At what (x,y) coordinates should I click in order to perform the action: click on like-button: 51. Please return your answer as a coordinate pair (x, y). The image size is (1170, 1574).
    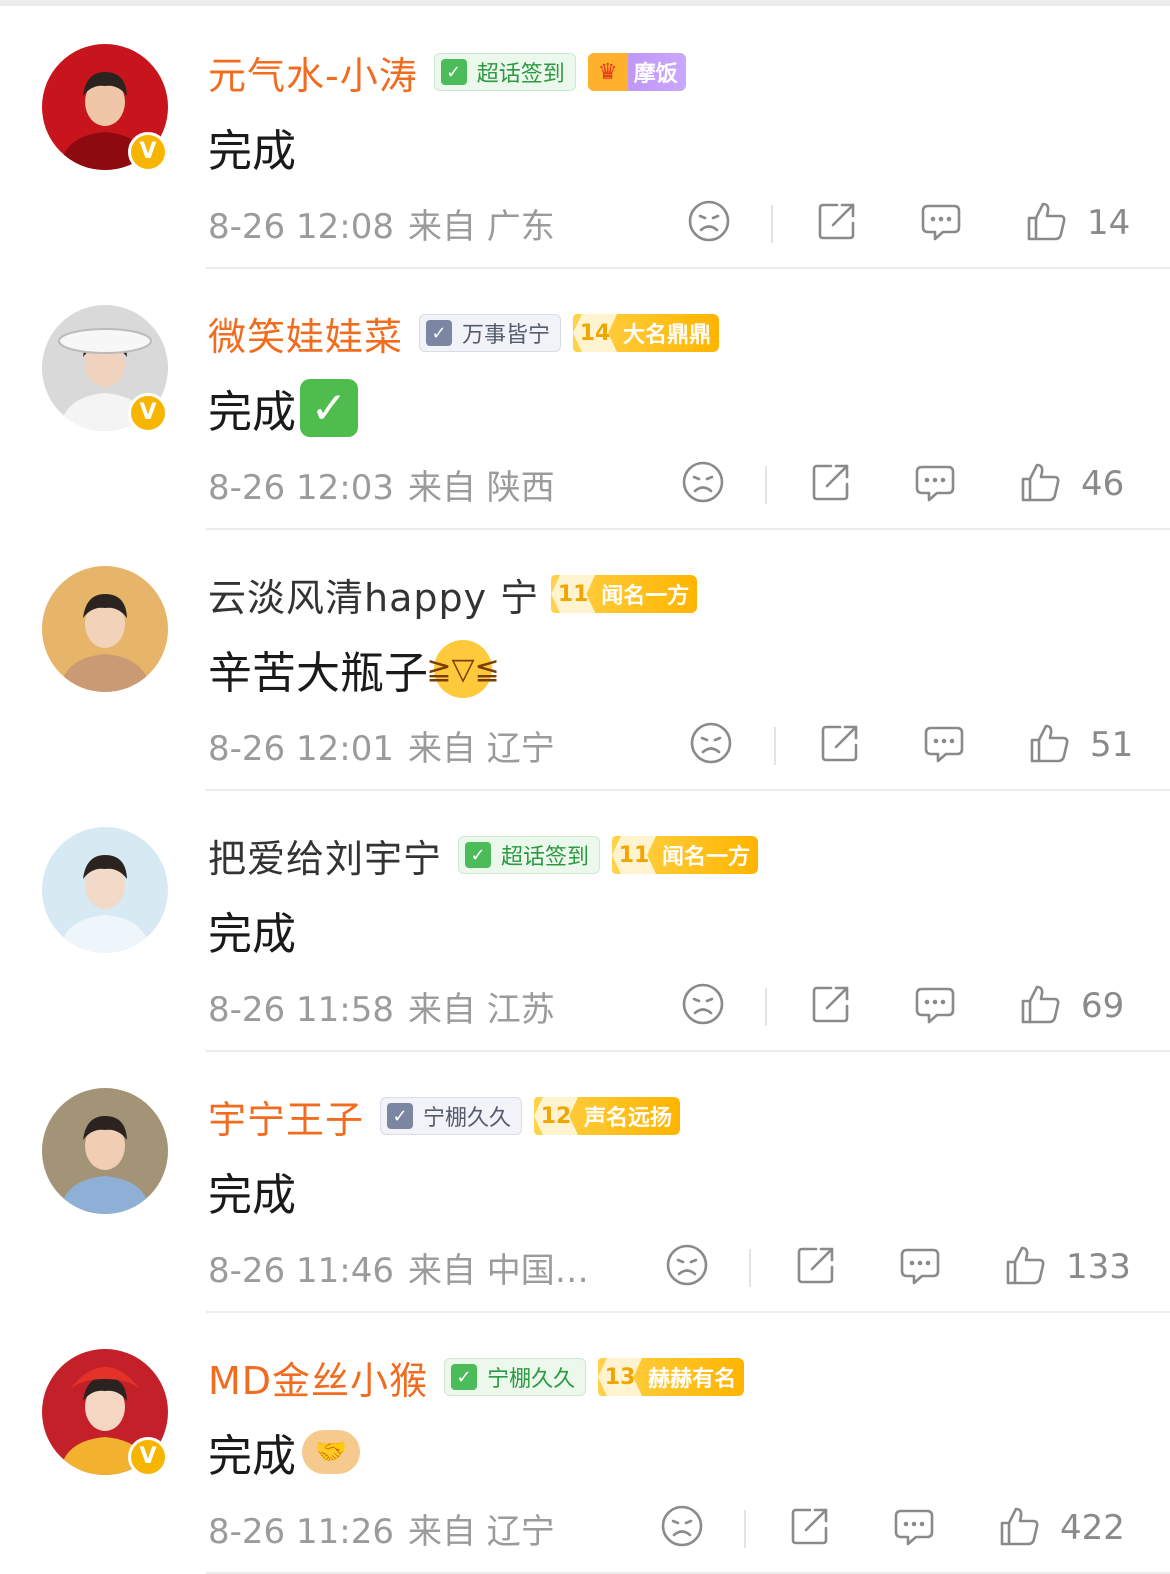
    Looking at the image, I should click on (1080, 745).